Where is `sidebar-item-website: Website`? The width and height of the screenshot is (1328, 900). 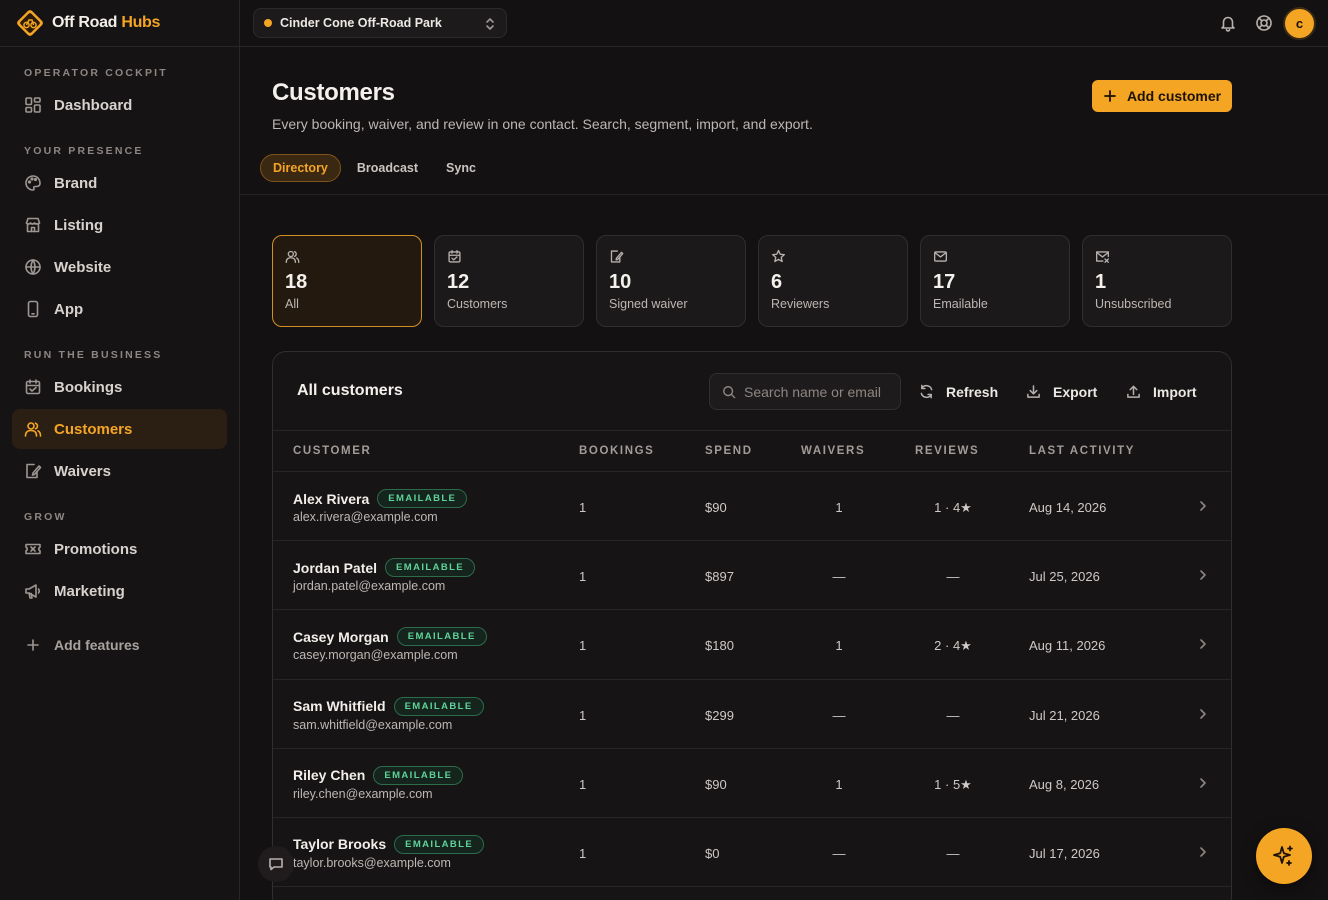
sidebar-item-website: Website is located at coordinates (119, 267).